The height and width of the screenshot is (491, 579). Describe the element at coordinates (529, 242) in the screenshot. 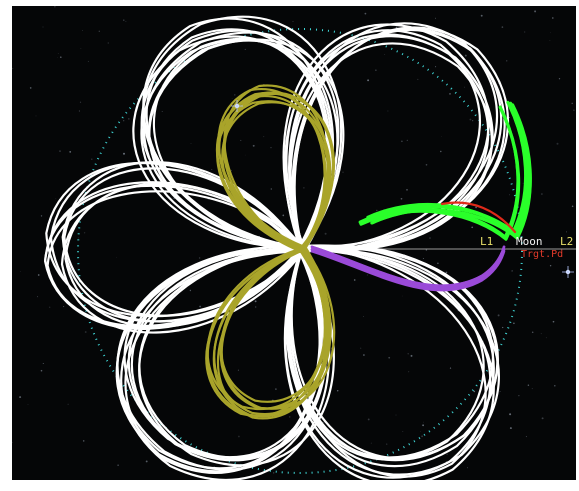

I see `moon-label: Moon` at that location.